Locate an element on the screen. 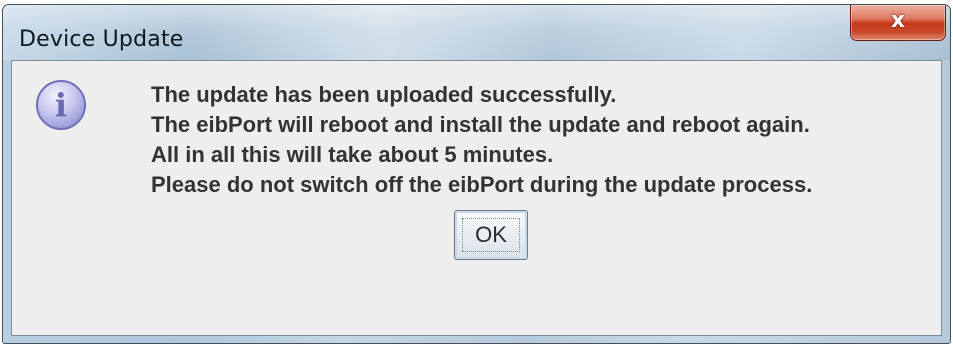 Image resolution: width=953 pixels, height=347 pixels. ok-button: OK is located at coordinates (491, 235).